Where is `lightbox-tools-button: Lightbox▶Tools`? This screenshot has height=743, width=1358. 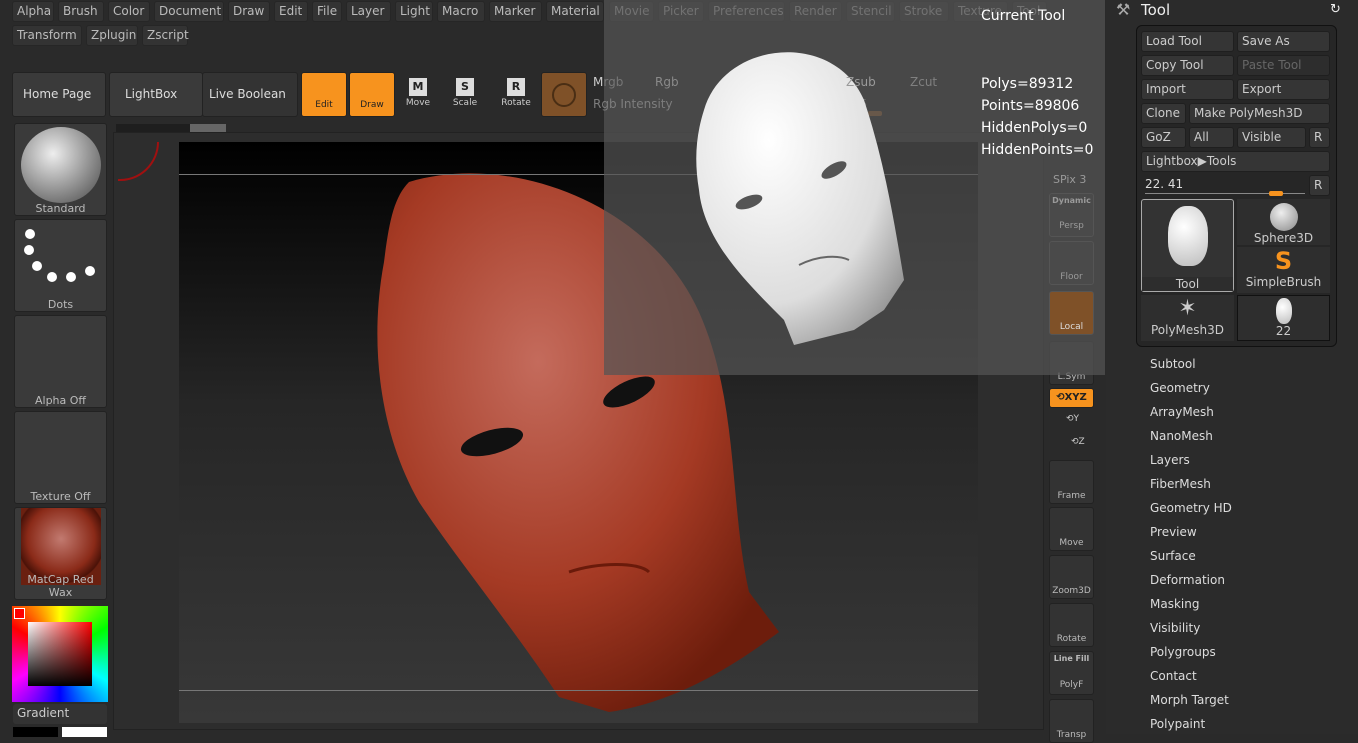 lightbox-tools-button: Lightbox▶Tools is located at coordinates (1235, 161).